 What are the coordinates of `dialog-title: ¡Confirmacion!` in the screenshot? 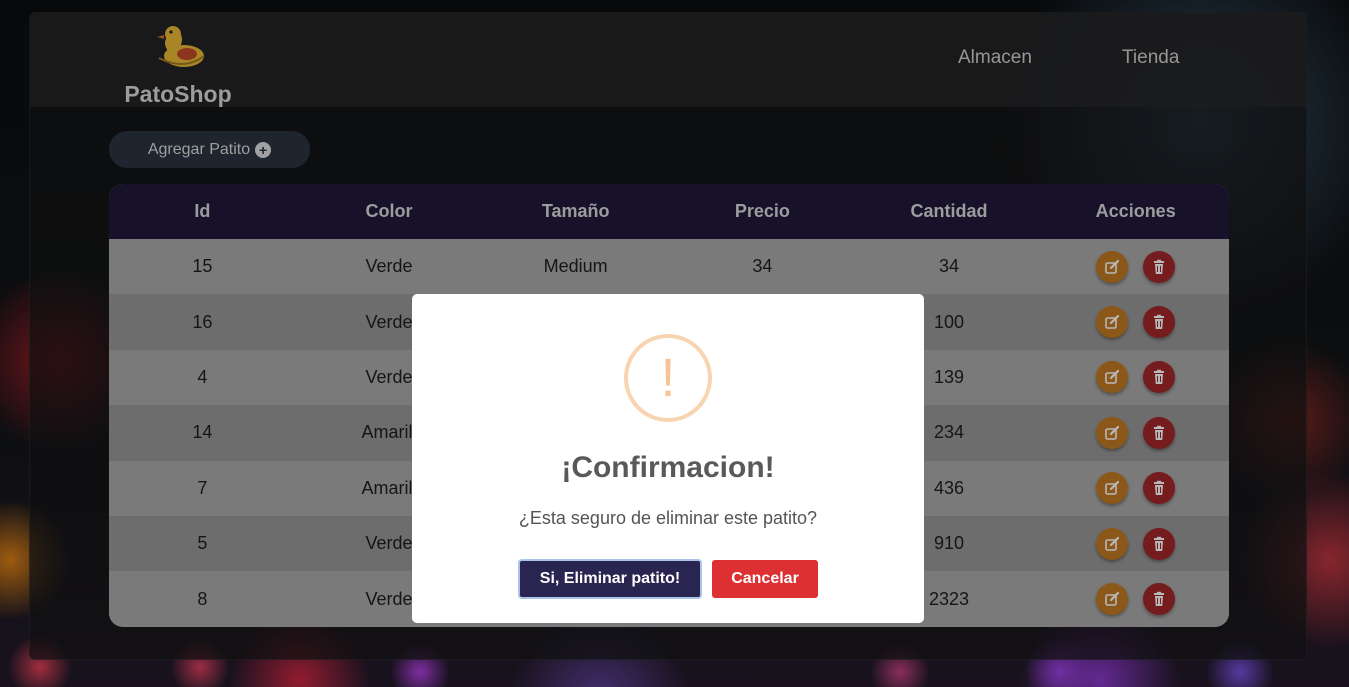 It's located at (668, 467).